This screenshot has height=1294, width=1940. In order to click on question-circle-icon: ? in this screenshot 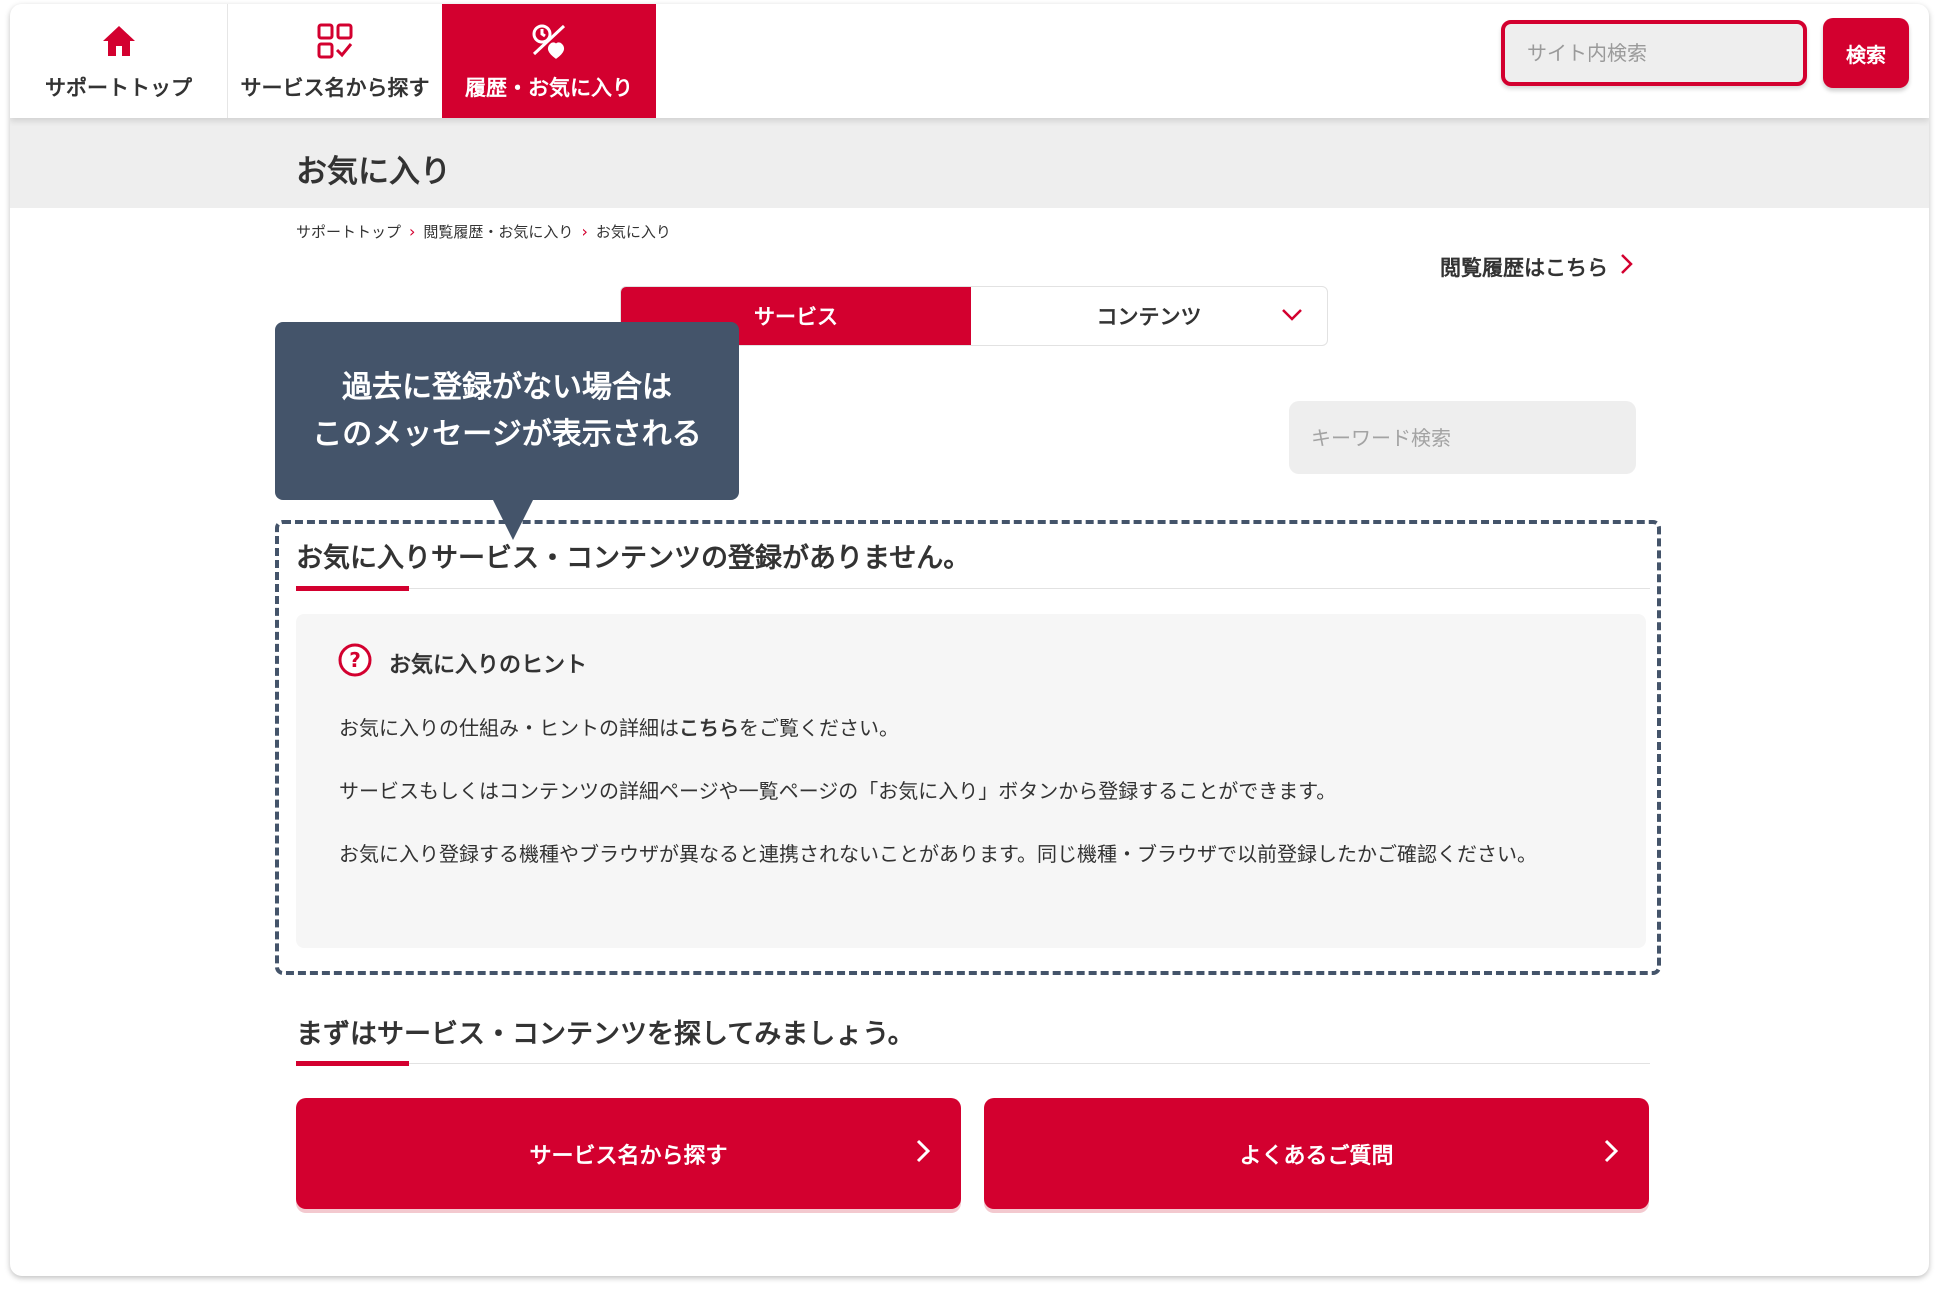, I will do `click(355, 663)`.